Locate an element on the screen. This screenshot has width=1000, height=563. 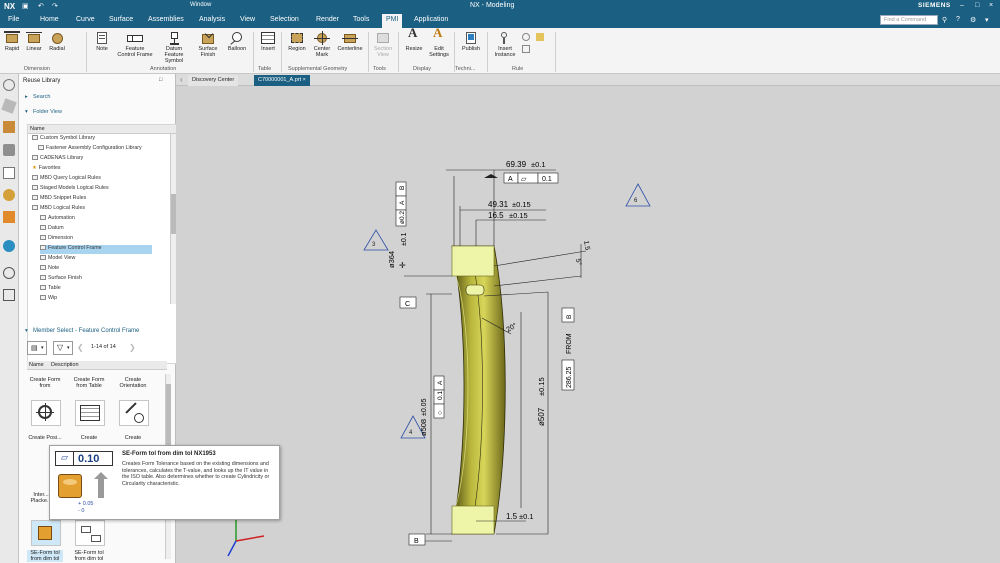
dim-diameter-508: ø508 is located at coordinates (423, 427).